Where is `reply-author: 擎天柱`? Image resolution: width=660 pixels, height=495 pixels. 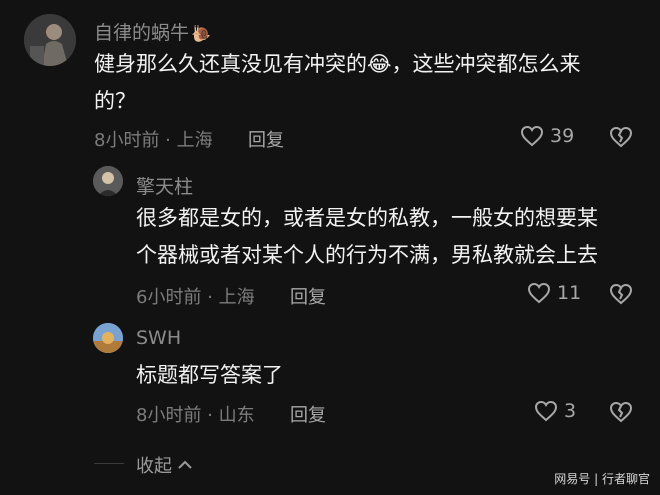
reply-author: 擎天柱 is located at coordinates (164, 185).